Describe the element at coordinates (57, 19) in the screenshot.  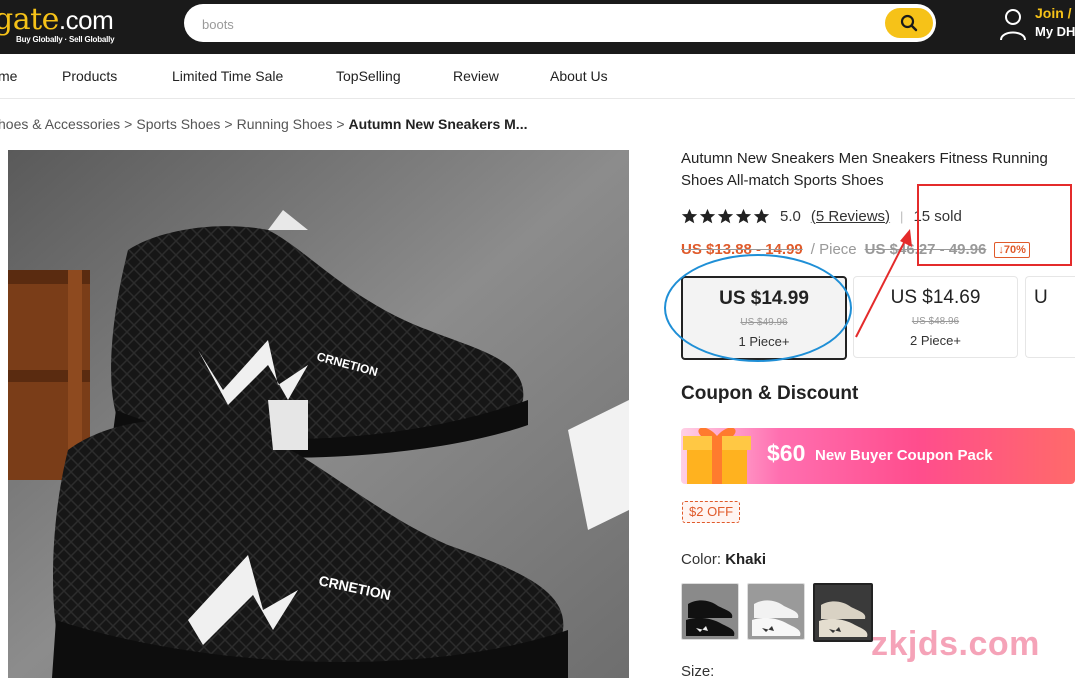
I see `logo-wordmark: gate.com` at that location.